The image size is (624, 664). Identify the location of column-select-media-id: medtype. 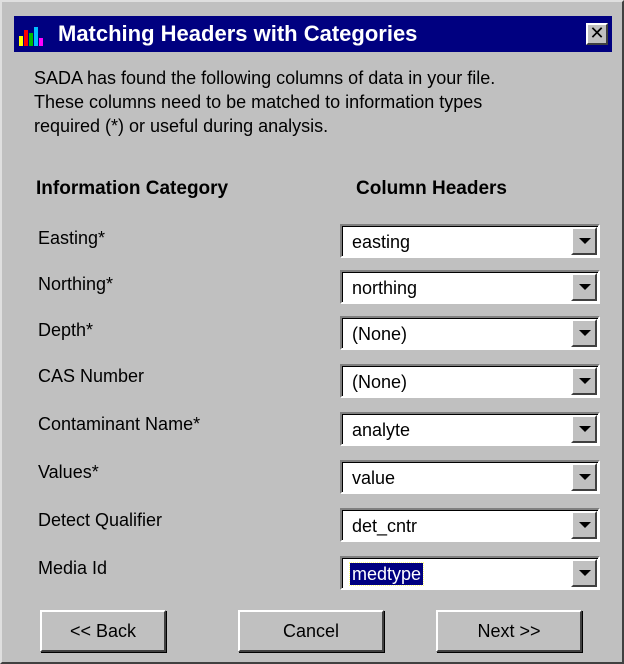
(470, 573).